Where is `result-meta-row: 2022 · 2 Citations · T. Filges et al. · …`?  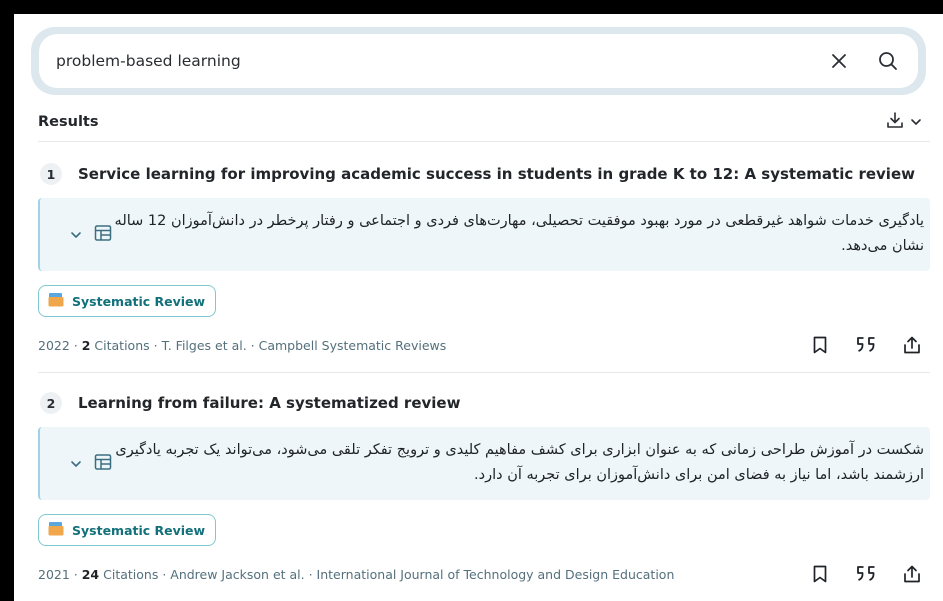 result-meta-row: 2022 · 2 Citations · T. Filges et al. · … is located at coordinates (484, 345).